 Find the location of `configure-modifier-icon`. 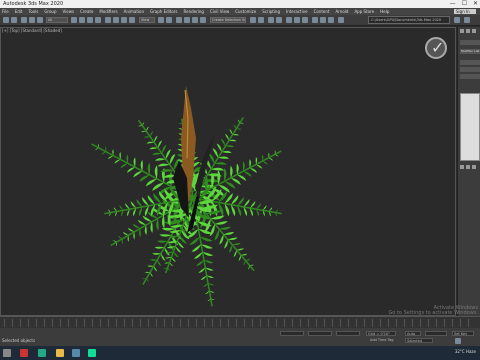

configure-modifier-icon is located at coordinates (474, 167).